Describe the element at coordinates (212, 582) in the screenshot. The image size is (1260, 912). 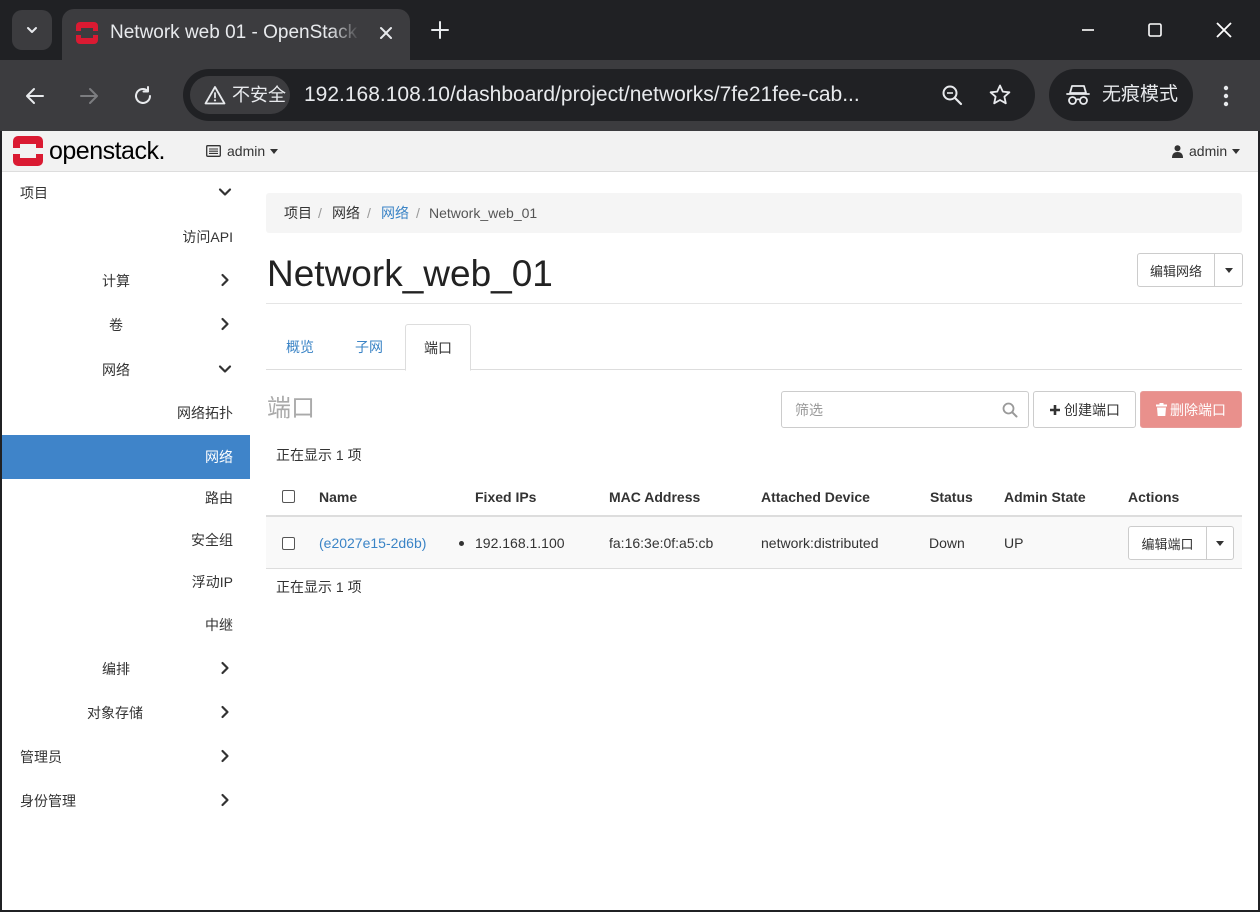
I see `sidebar-item-label: 浮动IP` at that location.